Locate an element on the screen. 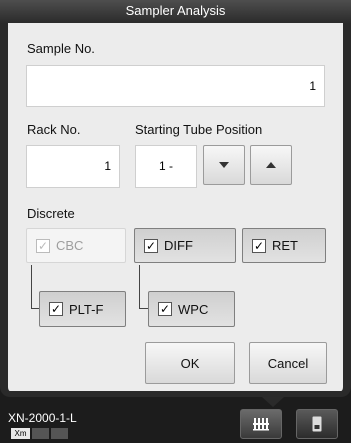 The width and height of the screenshot is (351, 443). ret-label: RET is located at coordinates (285, 245).